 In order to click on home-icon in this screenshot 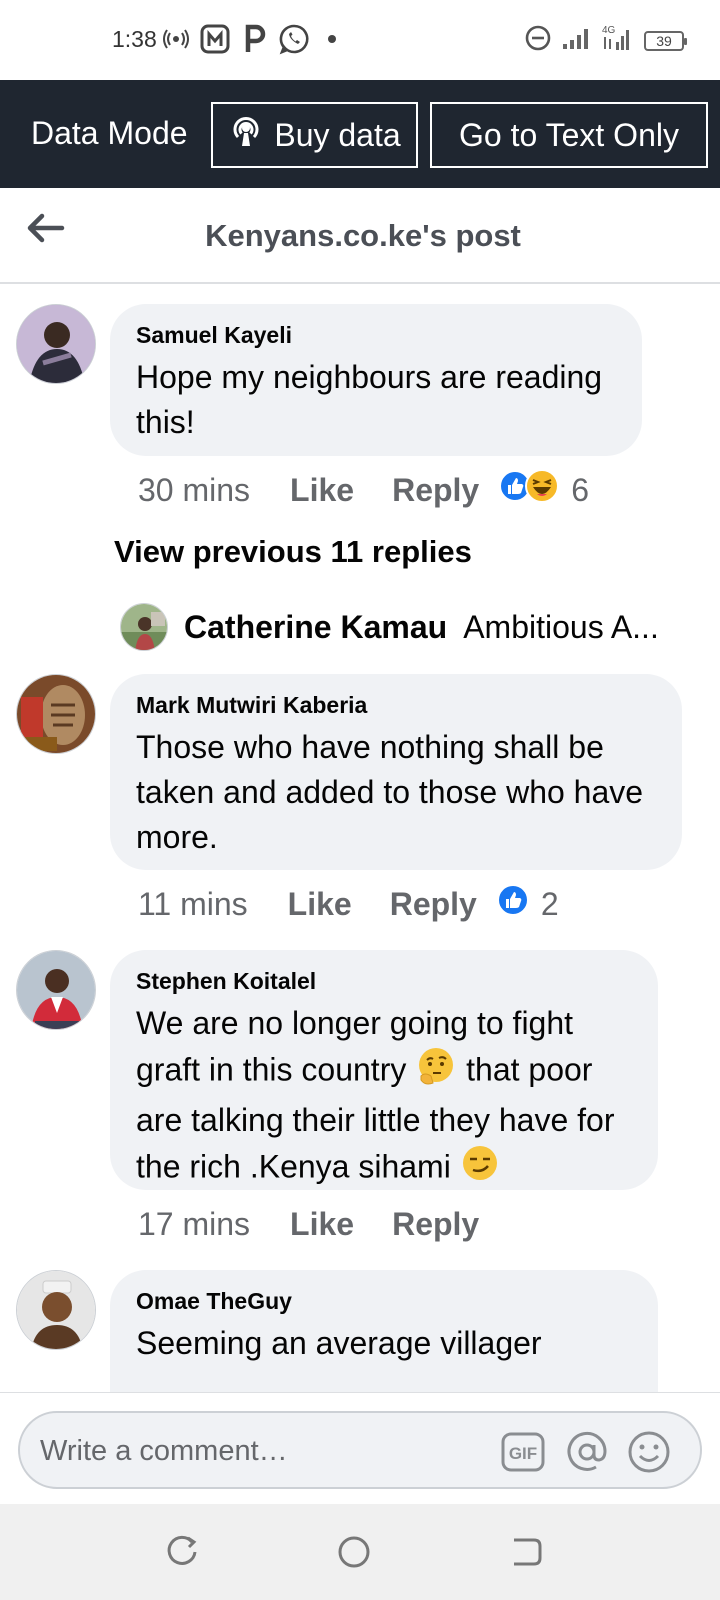, I will do `click(354, 1552)`.